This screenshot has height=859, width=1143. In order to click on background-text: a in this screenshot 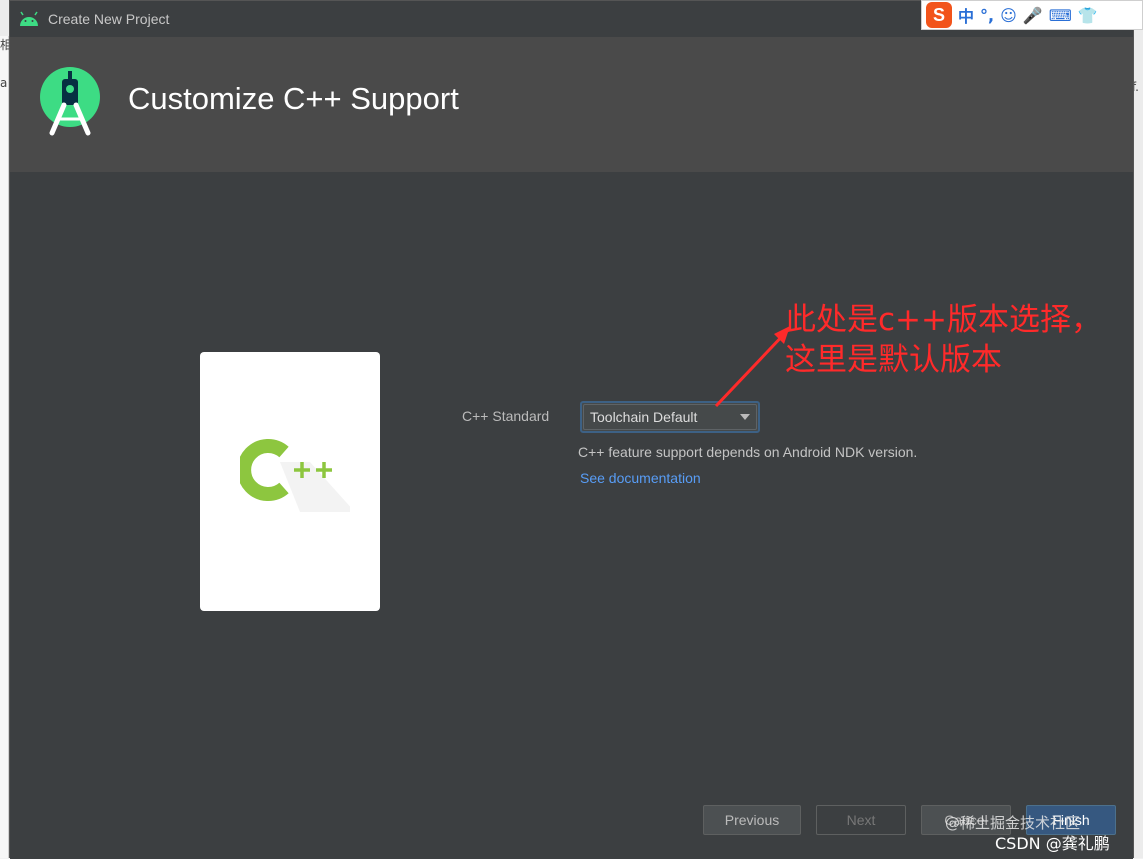, I will do `click(4, 83)`.